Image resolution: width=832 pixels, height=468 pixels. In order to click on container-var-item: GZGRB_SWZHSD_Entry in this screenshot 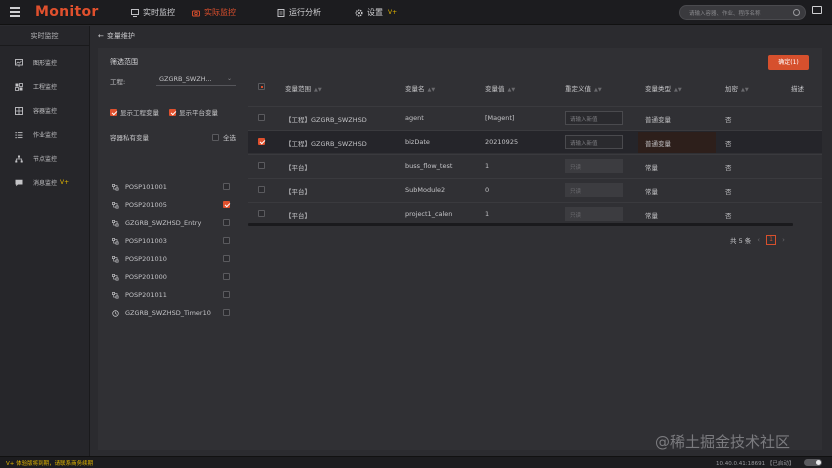, I will do `click(174, 223)`.